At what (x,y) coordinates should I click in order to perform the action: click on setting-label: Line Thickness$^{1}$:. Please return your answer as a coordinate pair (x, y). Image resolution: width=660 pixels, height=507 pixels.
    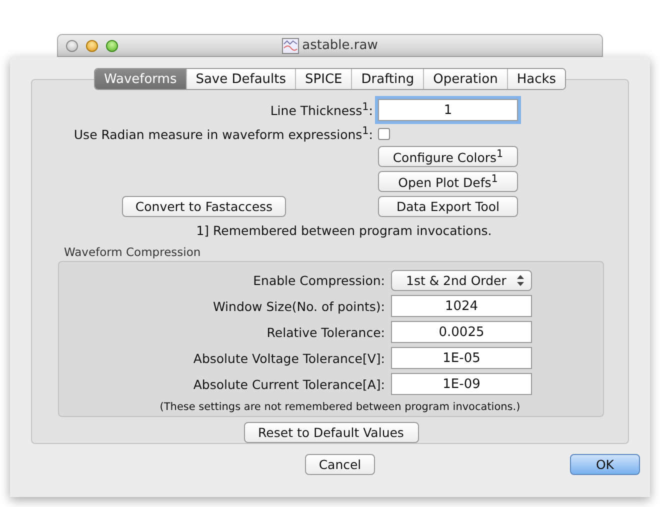
    Looking at the image, I should click on (321, 110).